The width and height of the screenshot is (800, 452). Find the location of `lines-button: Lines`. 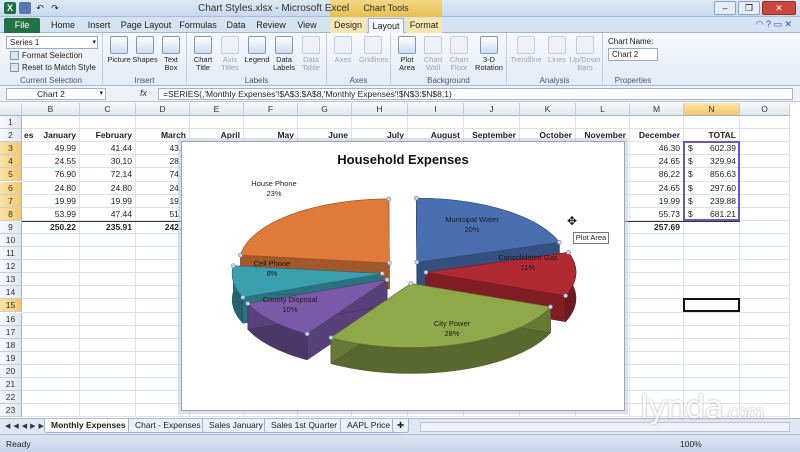

lines-button: Lines is located at coordinates (557, 50).